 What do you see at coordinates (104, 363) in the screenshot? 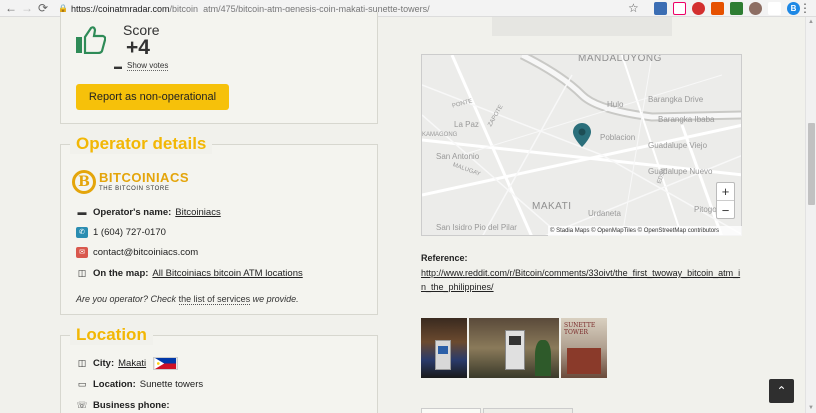
I see `city-label: City:` at bounding box center [104, 363].